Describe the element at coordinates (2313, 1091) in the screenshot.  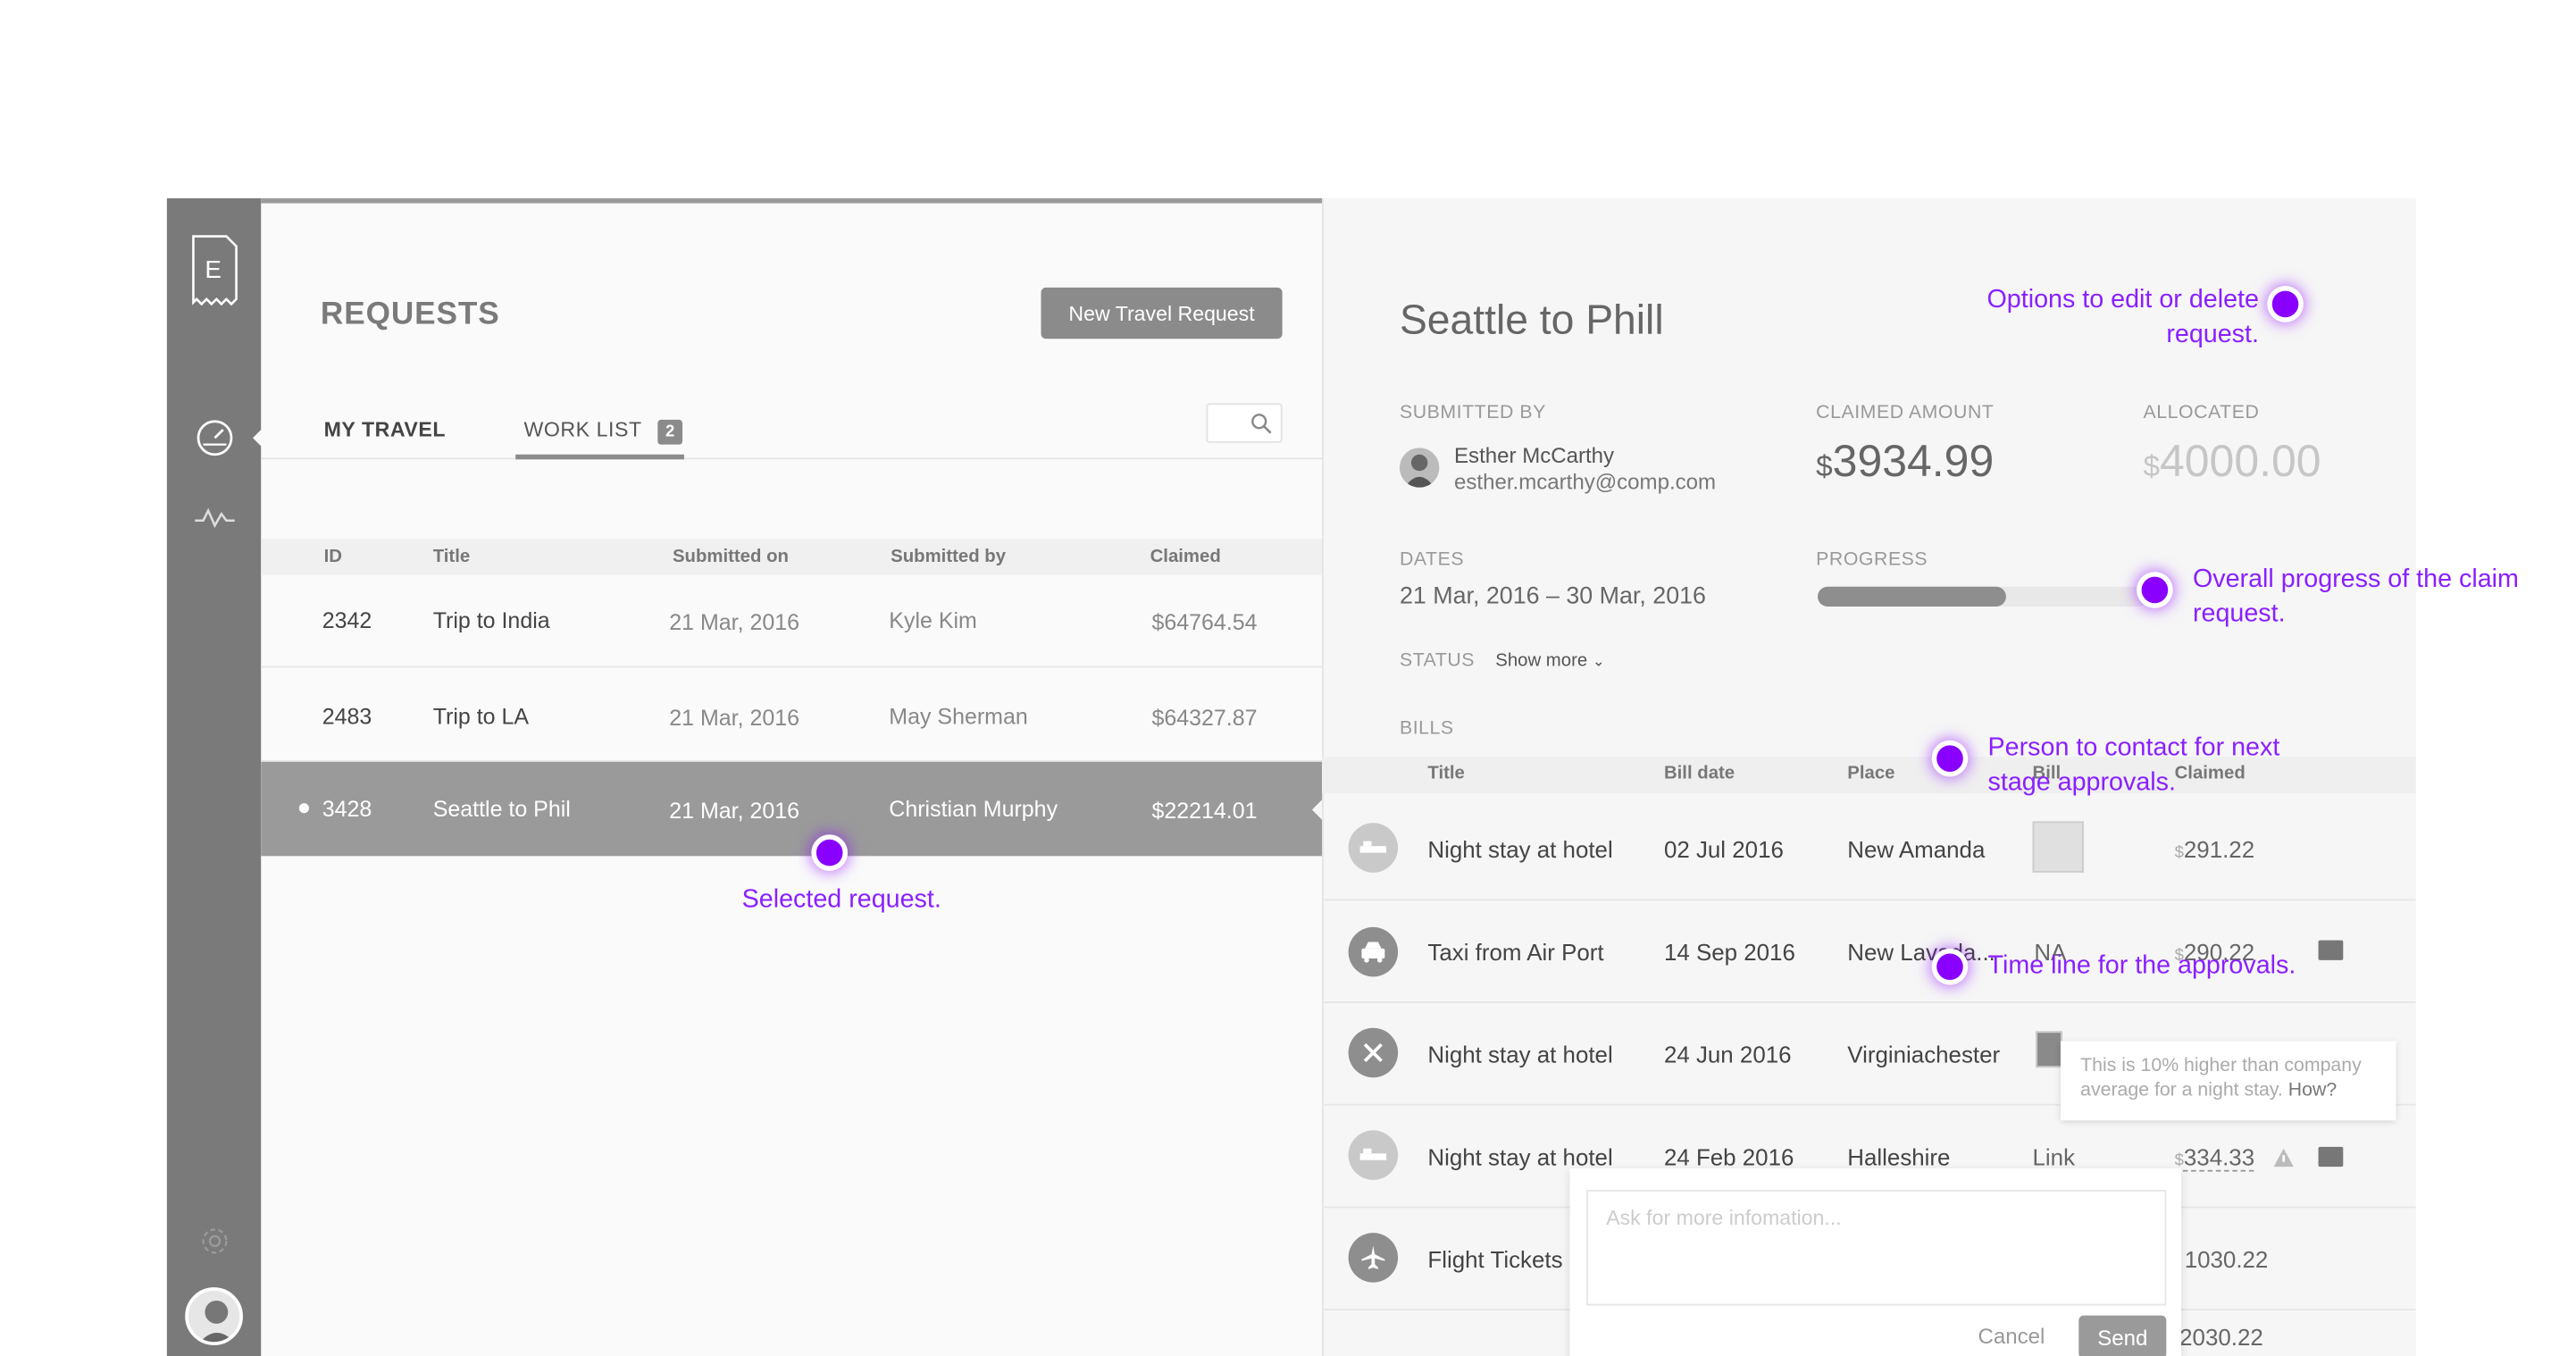
I see `tooltip-how-link: How?` at that location.